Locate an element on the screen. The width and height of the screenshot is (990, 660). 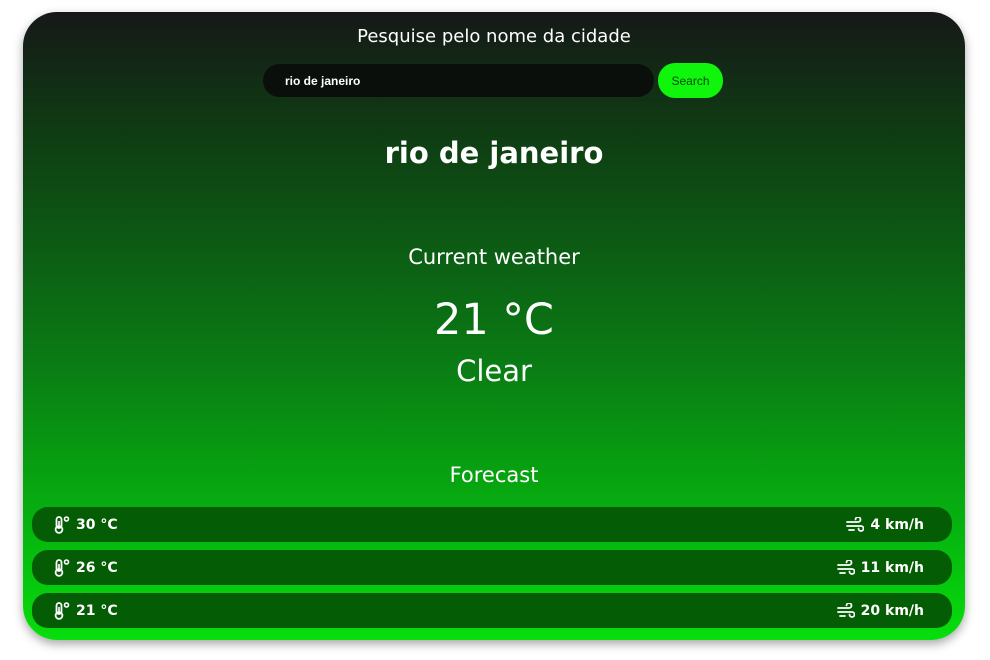
forecast-heading: Forecast is located at coordinates (494, 475).